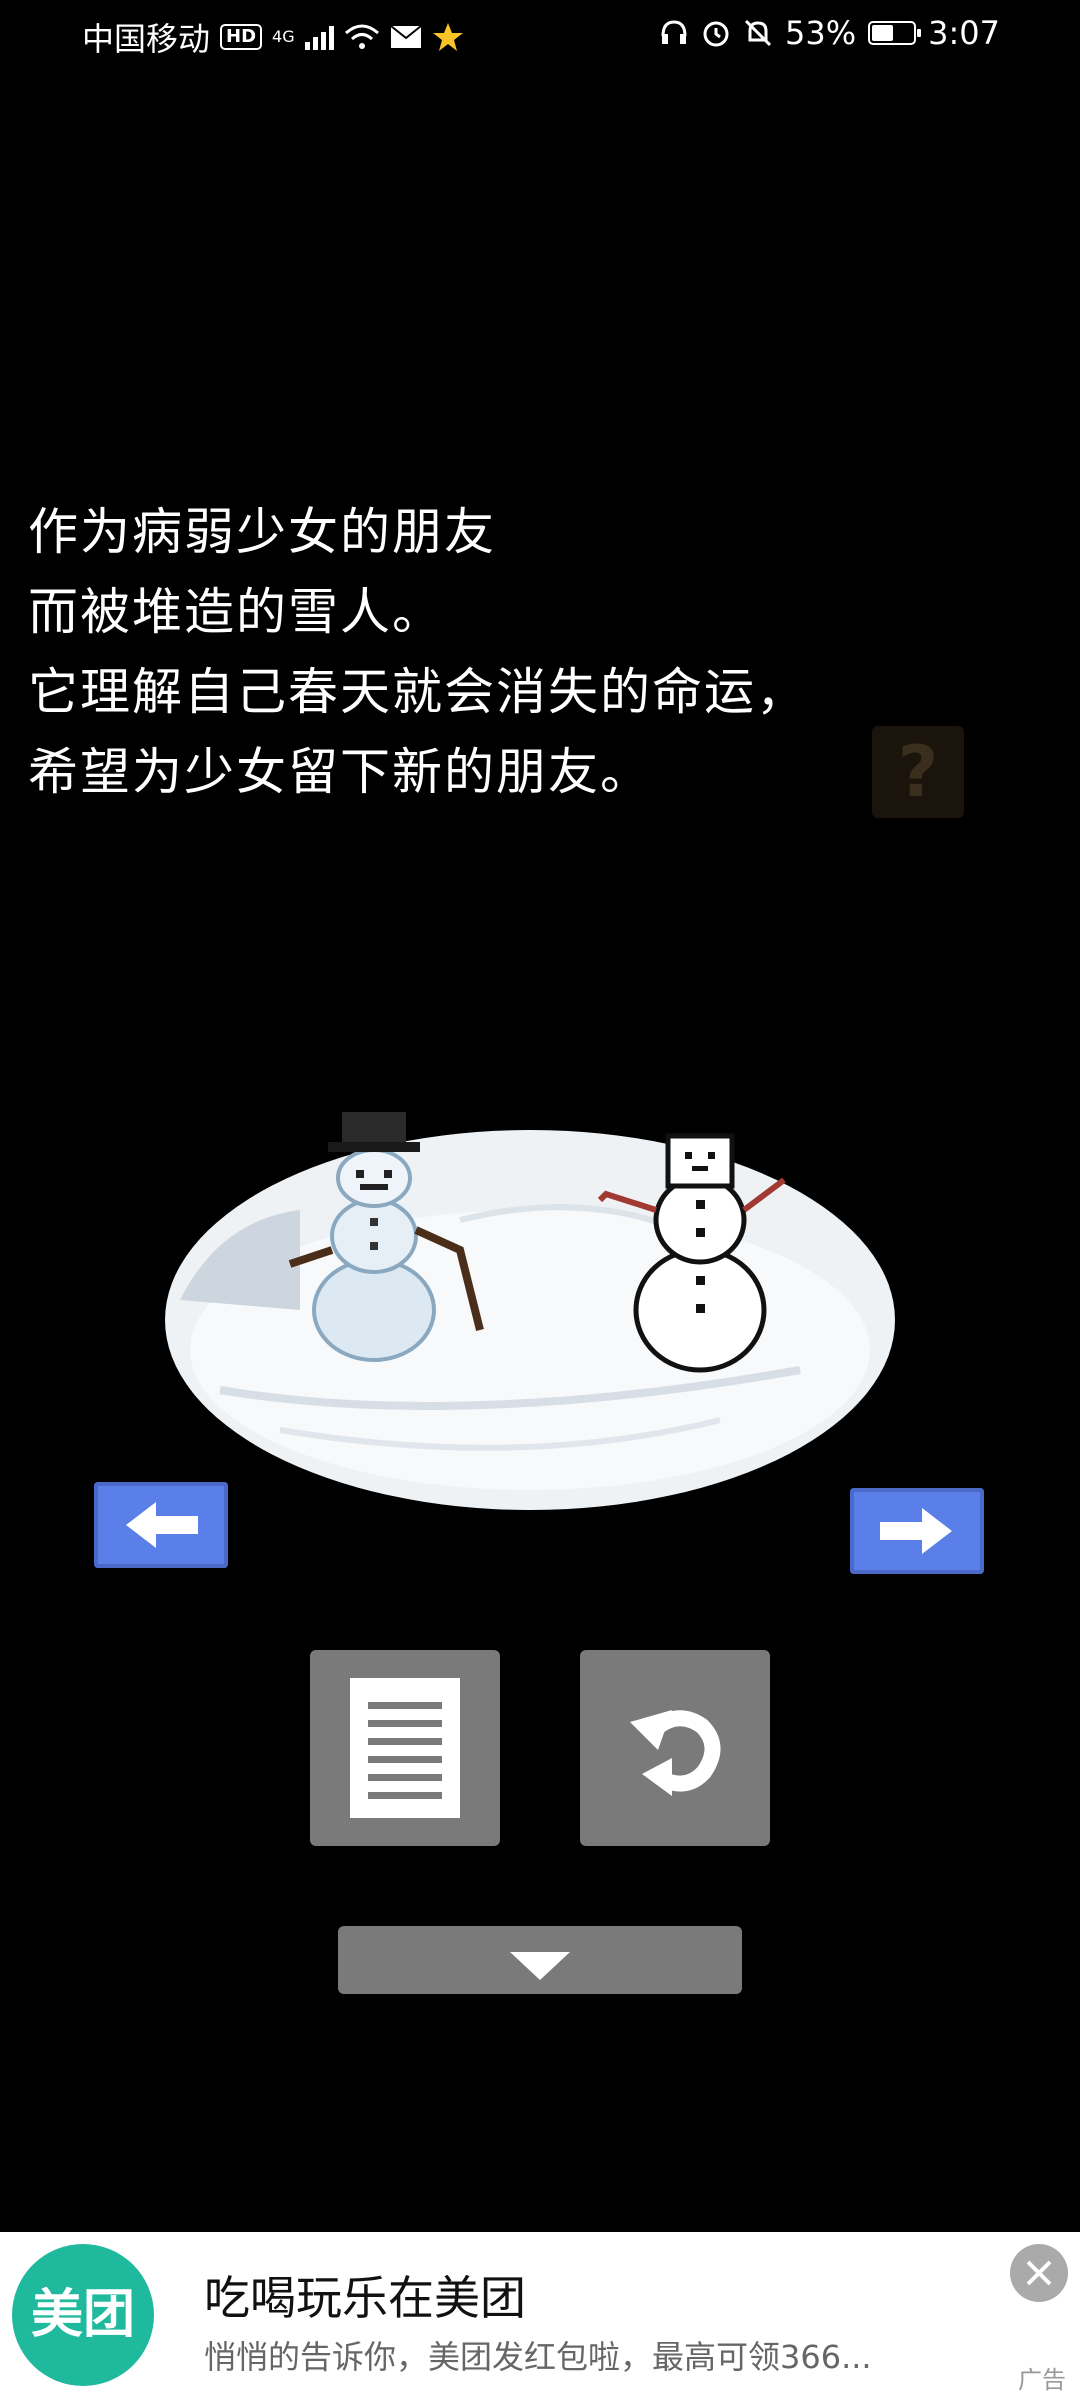 The image size is (1080, 2400). What do you see at coordinates (340, 772) in the screenshot?
I see `story-line: 希望为少女留下新的朋友。` at bounding box center [340, 772].